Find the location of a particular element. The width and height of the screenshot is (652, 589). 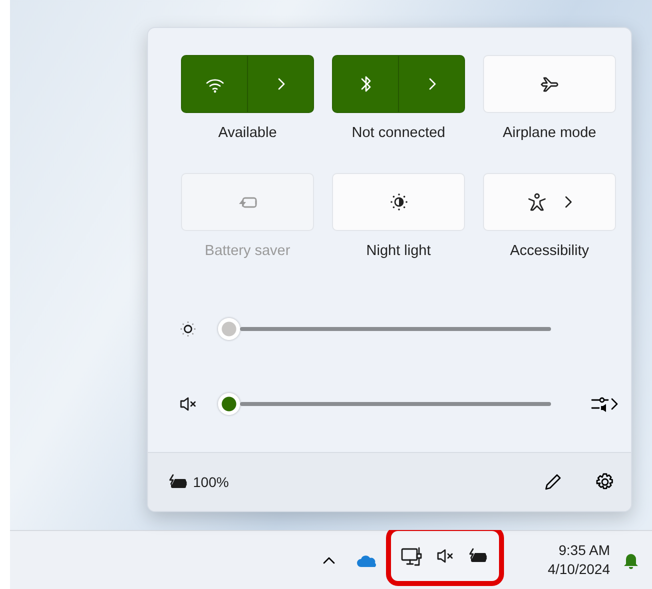

tile-label: Accessibility is located at coordinates (549, 251).